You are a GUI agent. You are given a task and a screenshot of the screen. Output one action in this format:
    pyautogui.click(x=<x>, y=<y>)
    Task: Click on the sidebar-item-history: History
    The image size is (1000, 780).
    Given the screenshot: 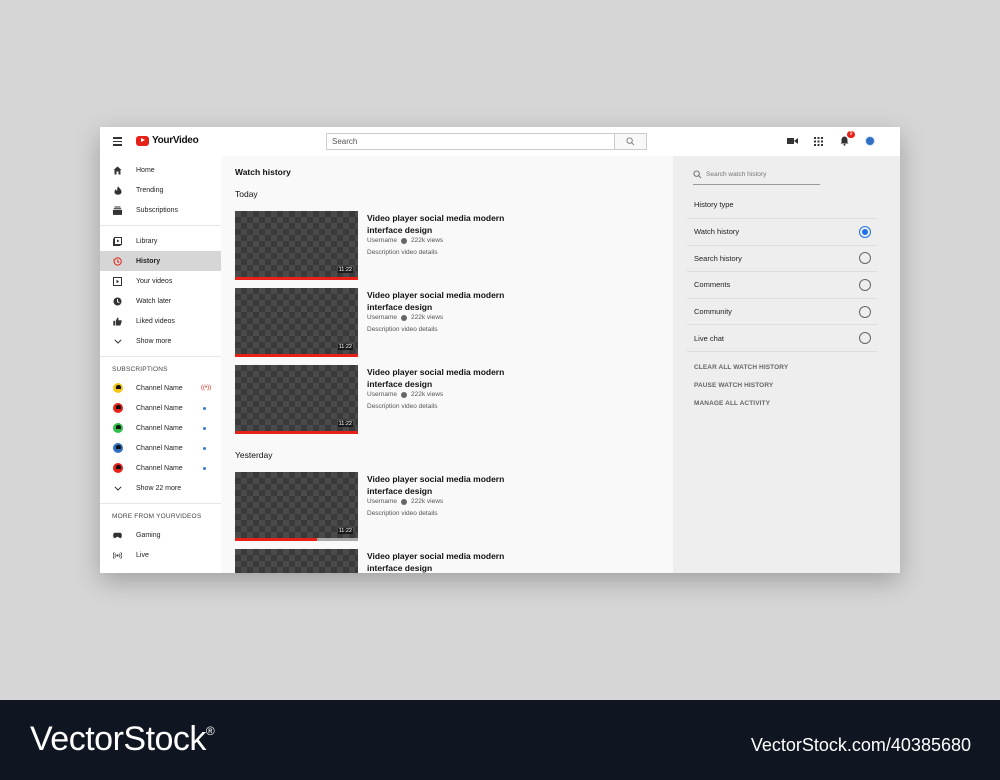 What is the action you would take?
    pyautogui.click(x=160, y=261)
    